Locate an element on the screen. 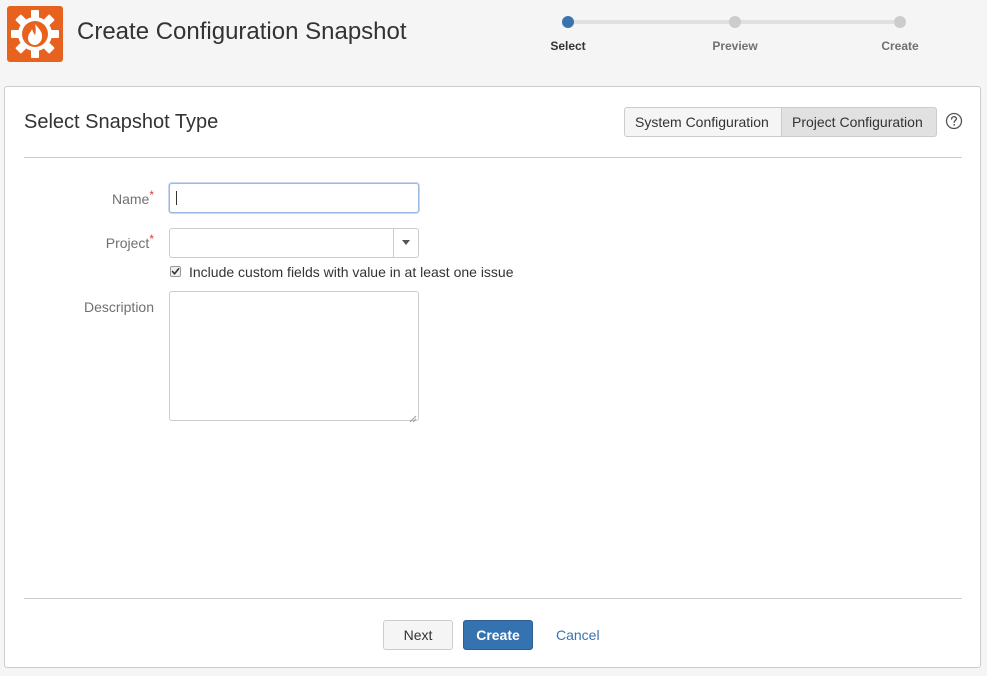 The height and width of the screenshot is (676, 987). footer-divider is located at coordinates (493, 598).